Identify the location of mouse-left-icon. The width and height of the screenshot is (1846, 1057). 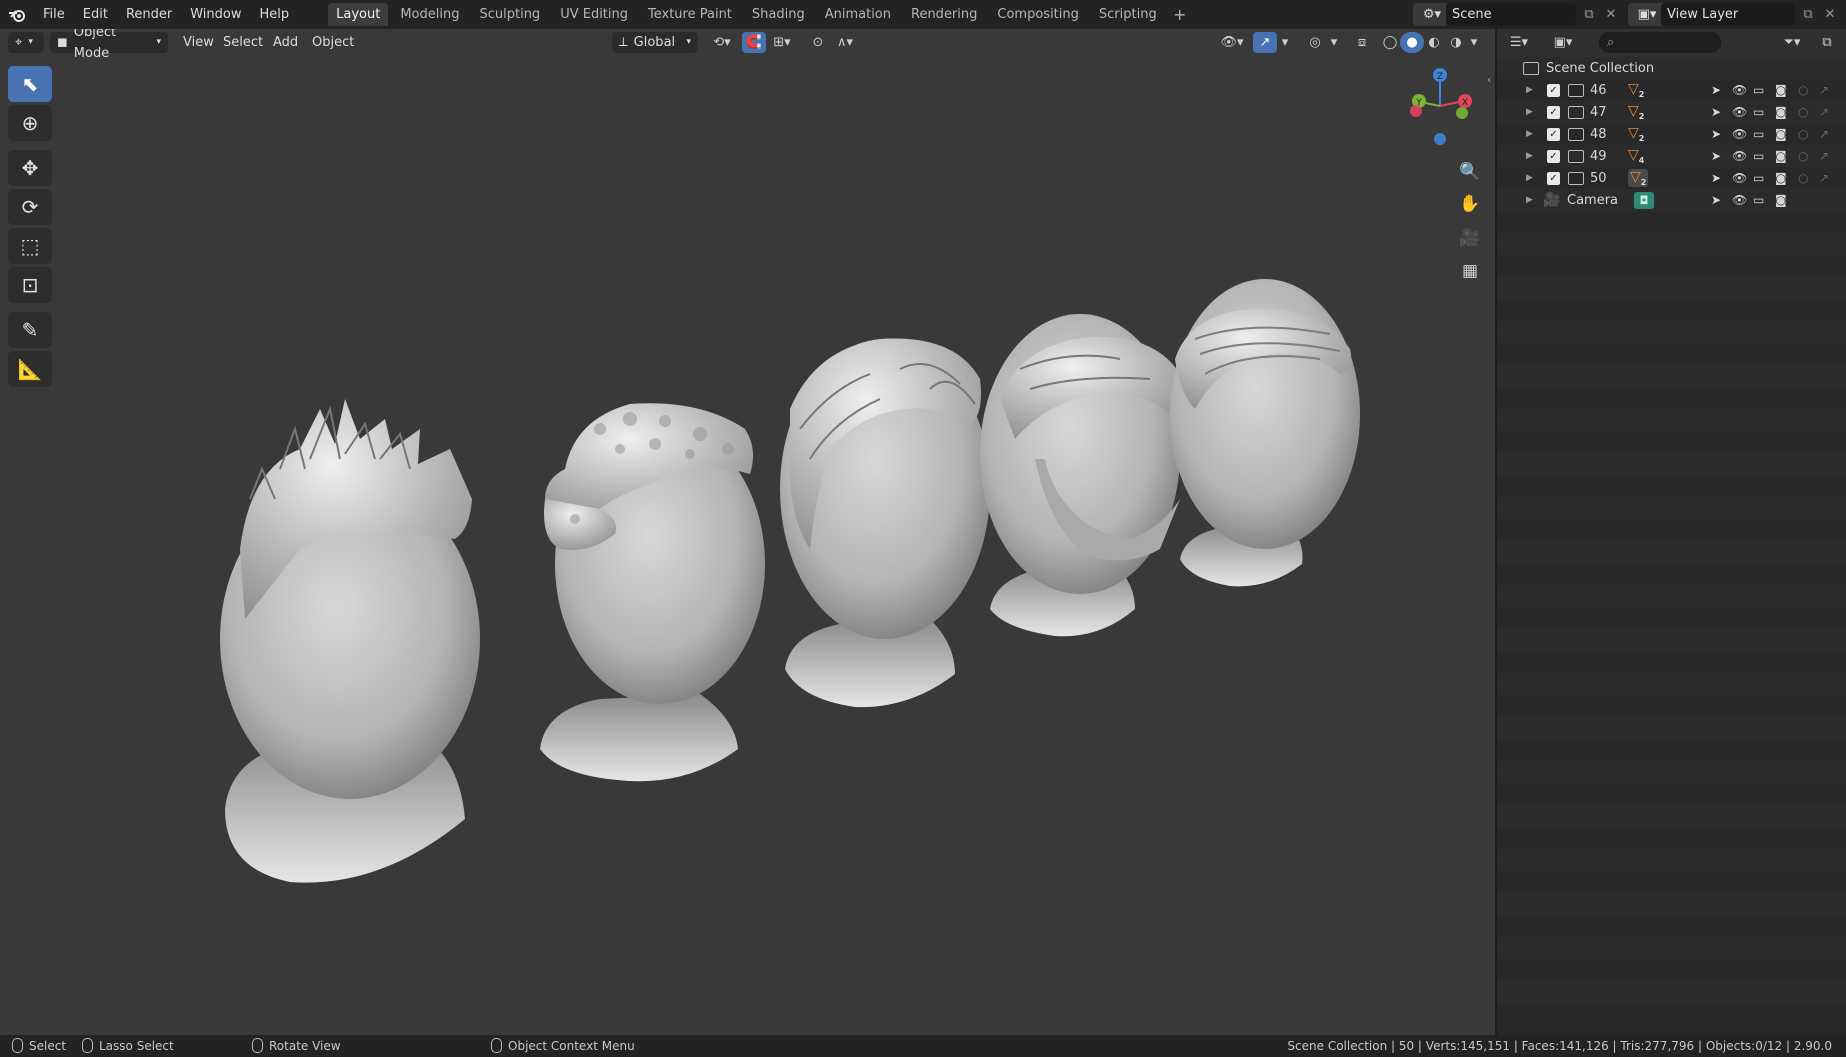
(17, 1045).